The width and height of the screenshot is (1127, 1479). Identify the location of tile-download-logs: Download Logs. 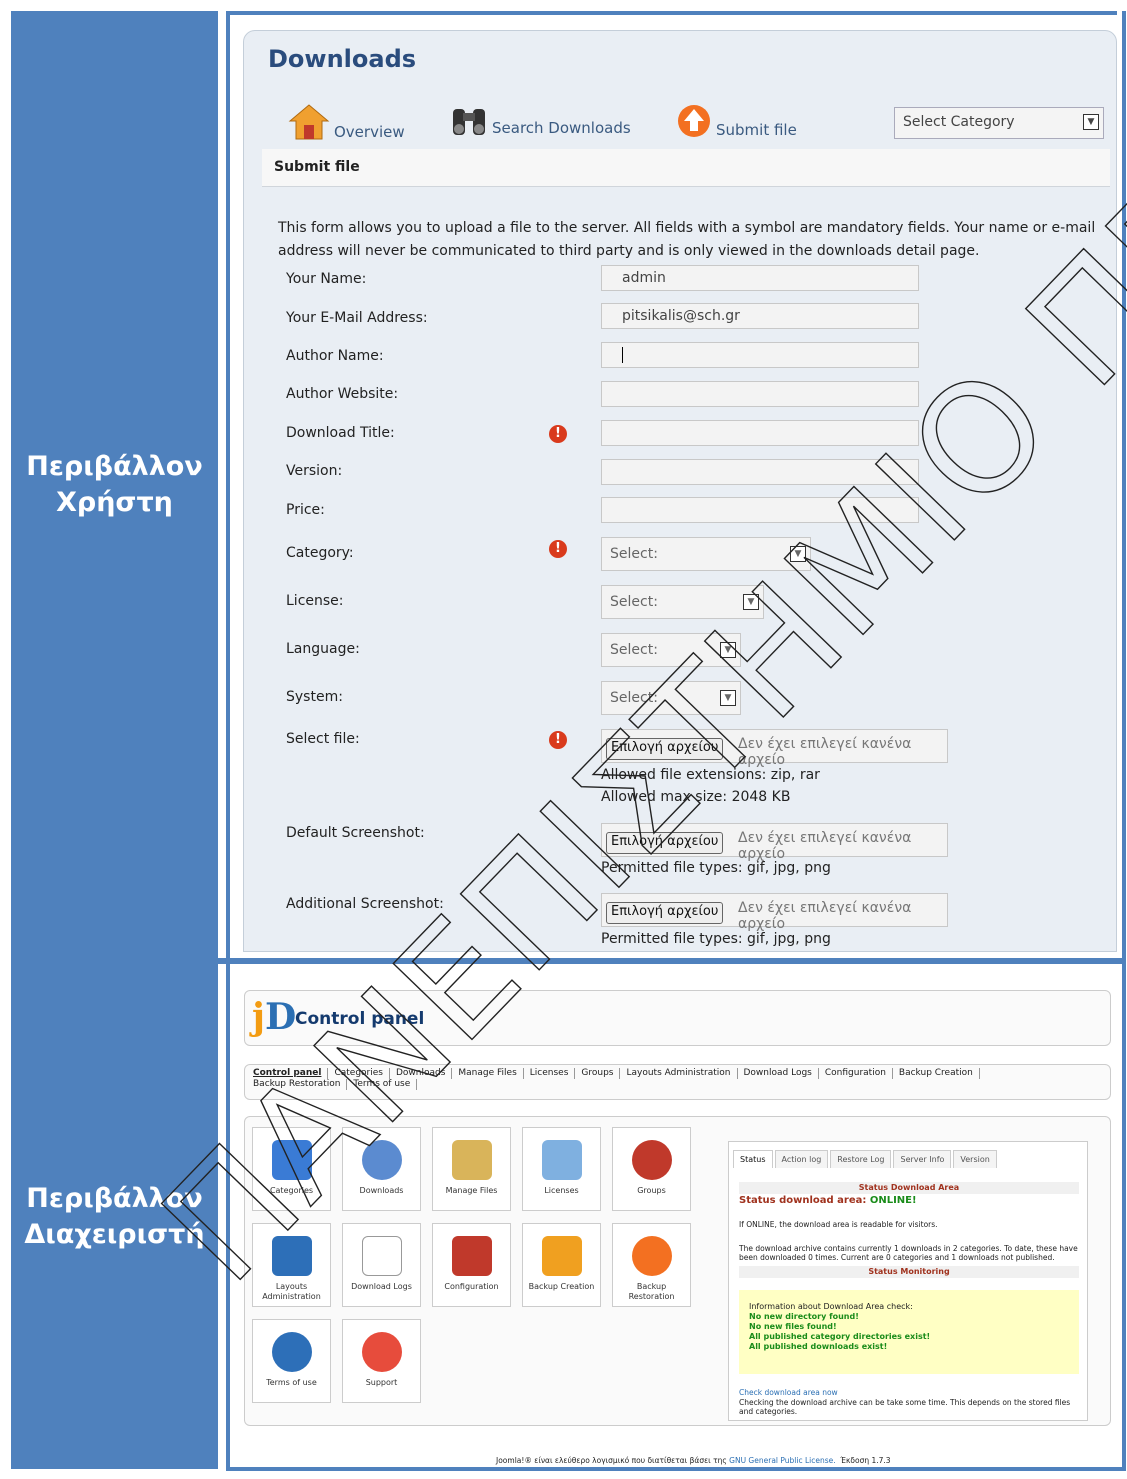
(381, 1265).